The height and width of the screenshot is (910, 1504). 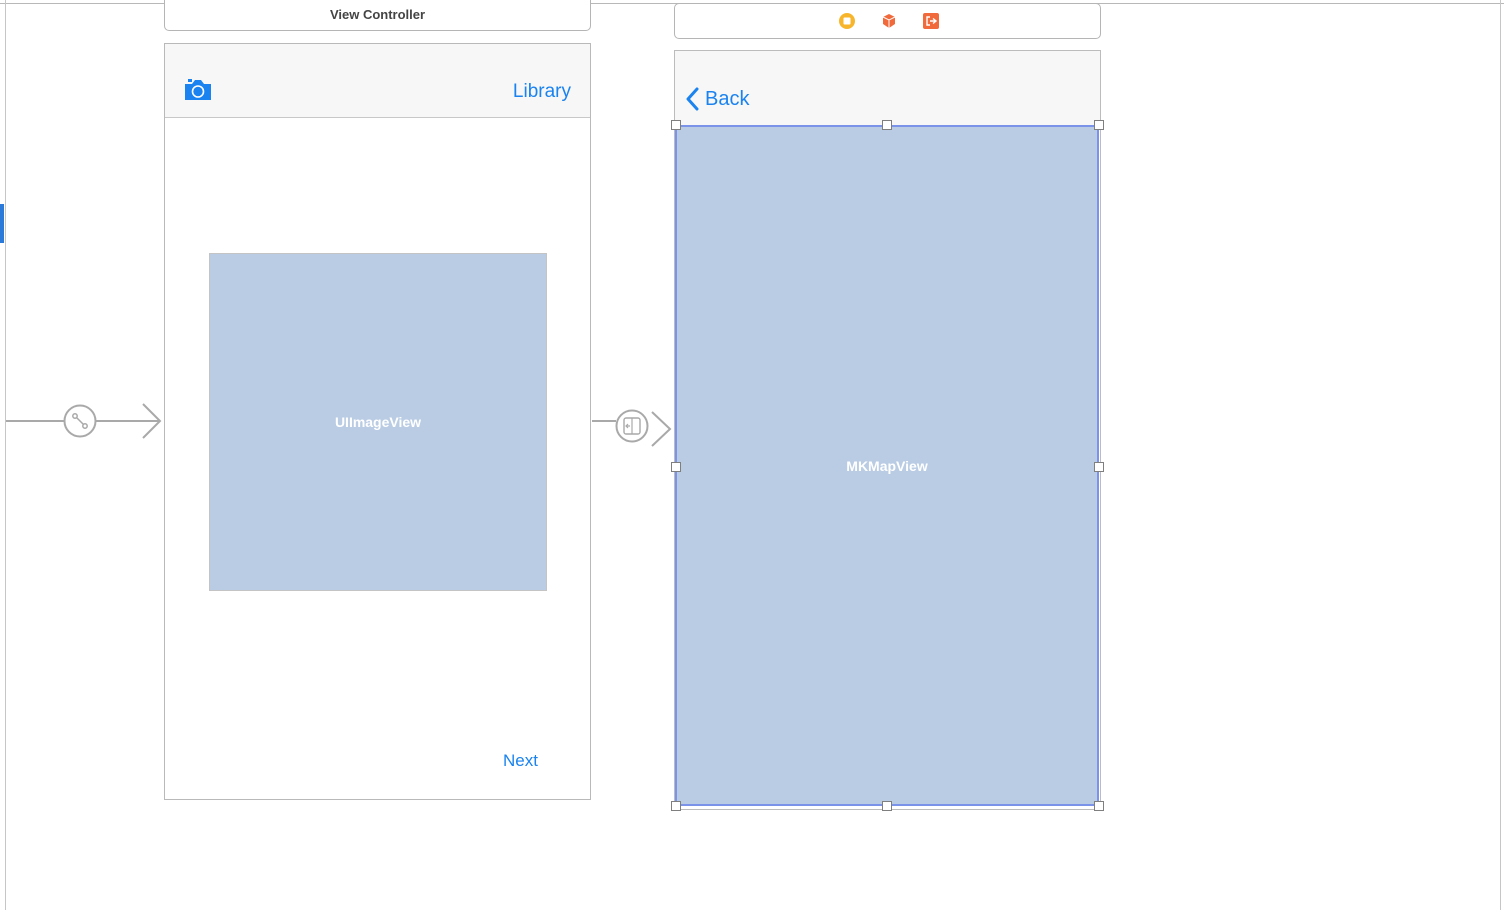 I want to click on segue-show-icon, so click(x=632, y=426).